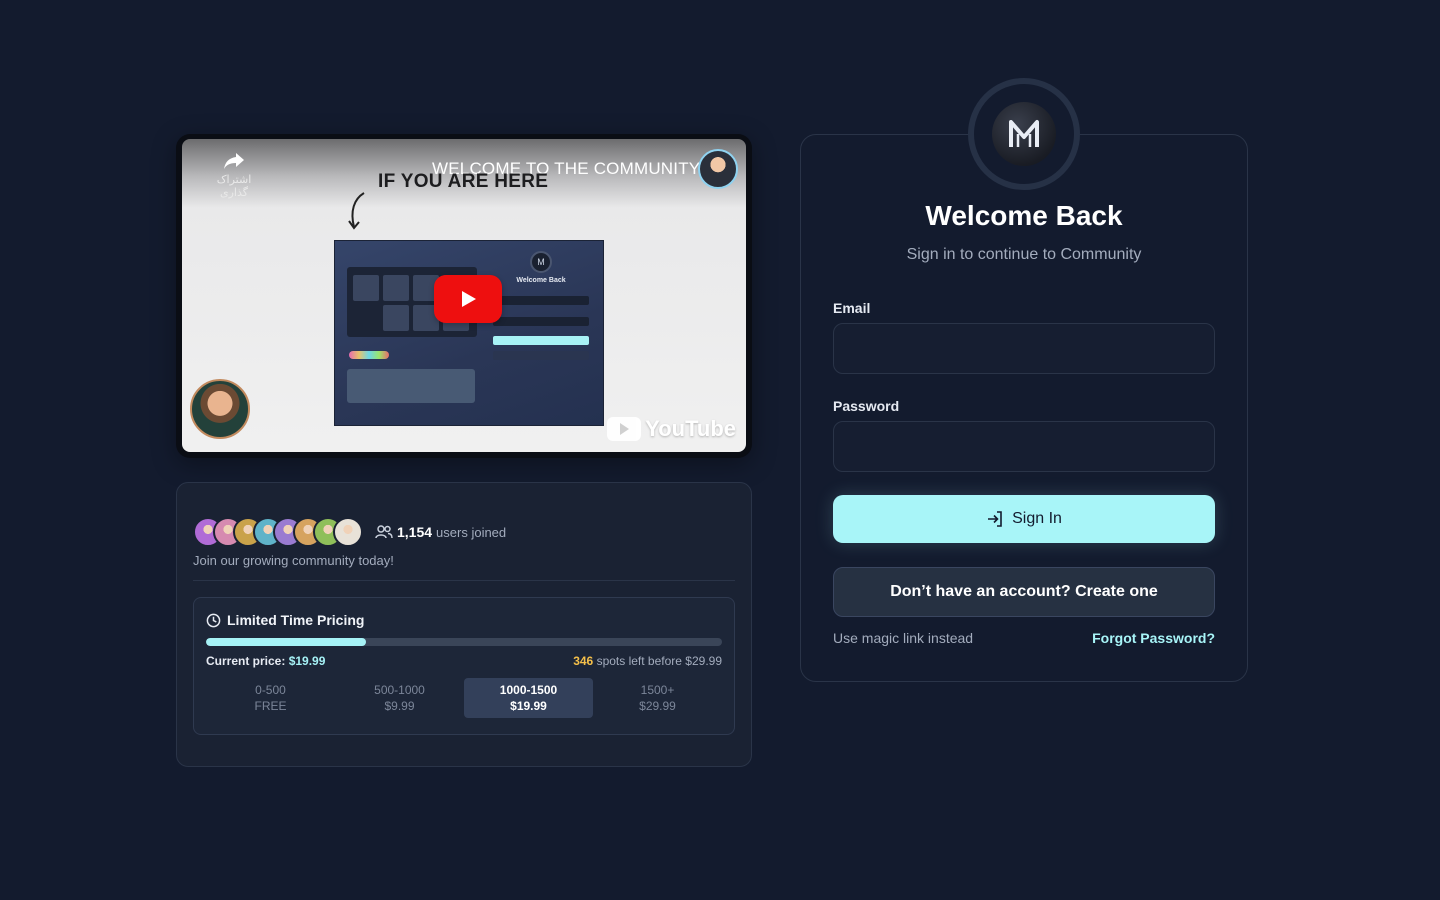  I want to click on tier-price: $29.99, so click(657, 706).